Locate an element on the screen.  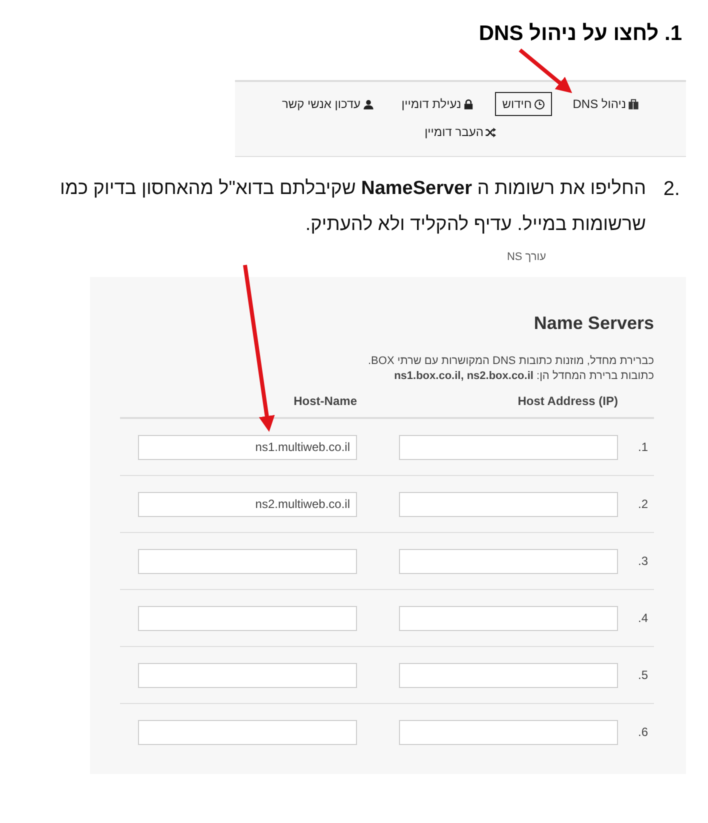
menu-link: חידוש is located at coordinates (523, 104).